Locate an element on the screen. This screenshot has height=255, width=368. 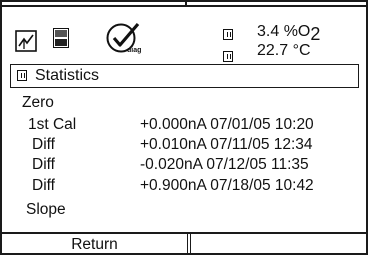
oxygen-reading: 3.4 %O2 is located at coordinates (289, 32).